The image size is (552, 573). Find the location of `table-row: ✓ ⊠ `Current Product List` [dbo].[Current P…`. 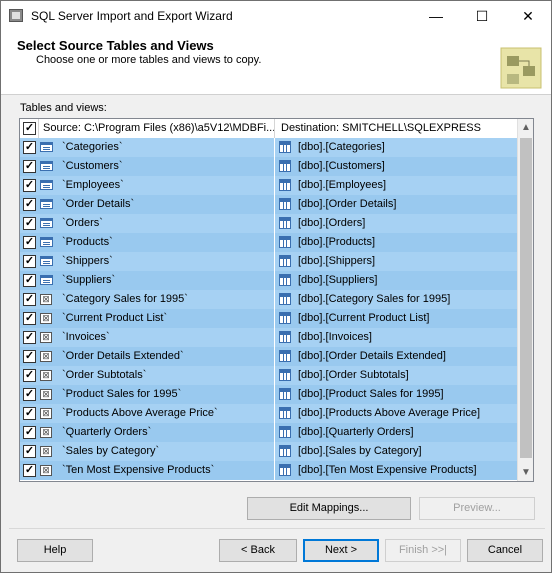

table-row: ✓ ⊠ `Current Product List` [dbo].[Current P… is located at coordinates (269, 318).